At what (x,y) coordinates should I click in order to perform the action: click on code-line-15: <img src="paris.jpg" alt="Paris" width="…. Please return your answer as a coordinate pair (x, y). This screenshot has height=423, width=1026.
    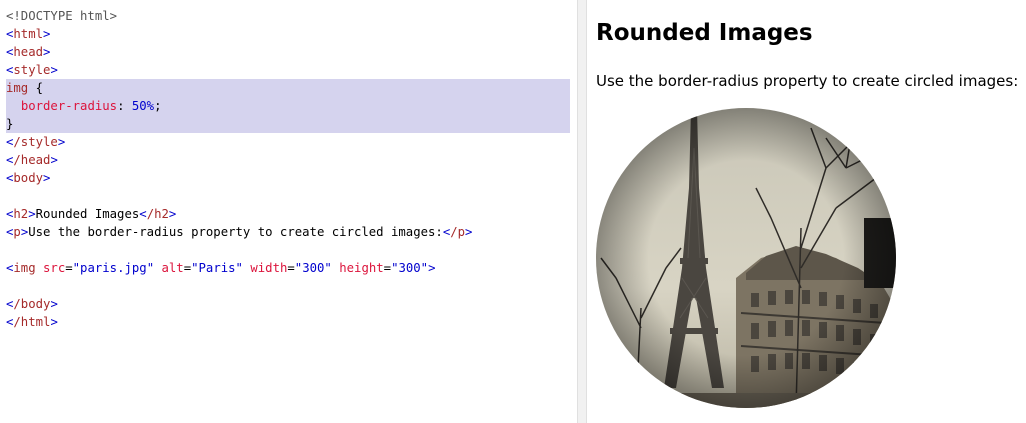
    Looking at the image, I should click on (221, 268).